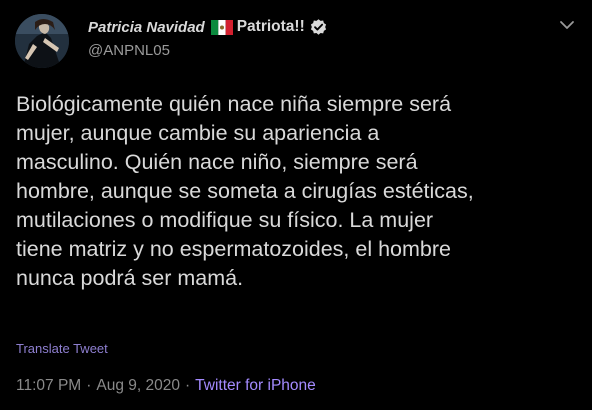 Image resolution: width=592 pixels, height=410 pixels. Describe the element at coordinates (129, 50) in the screenshot. I see `author-handle: @ANPNL05` at that location.